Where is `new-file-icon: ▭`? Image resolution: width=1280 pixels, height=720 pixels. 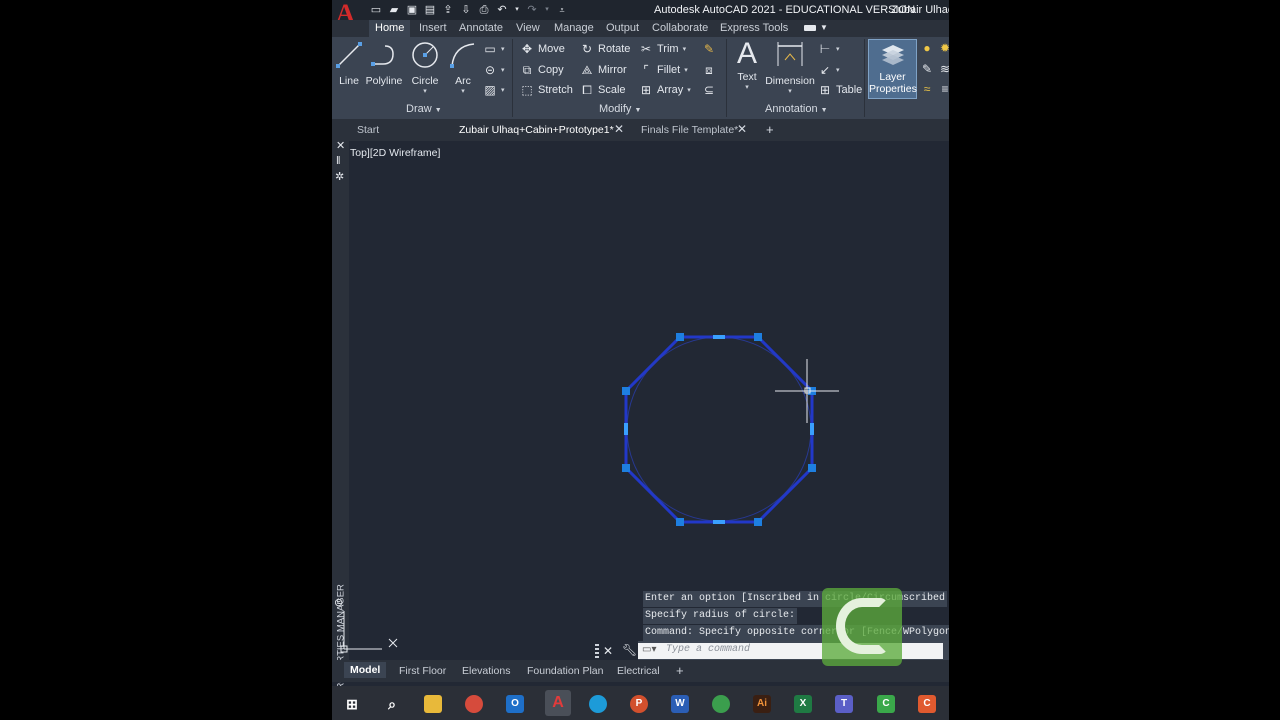 new-file-icon: ▭ is located at coordinates (376, 10).